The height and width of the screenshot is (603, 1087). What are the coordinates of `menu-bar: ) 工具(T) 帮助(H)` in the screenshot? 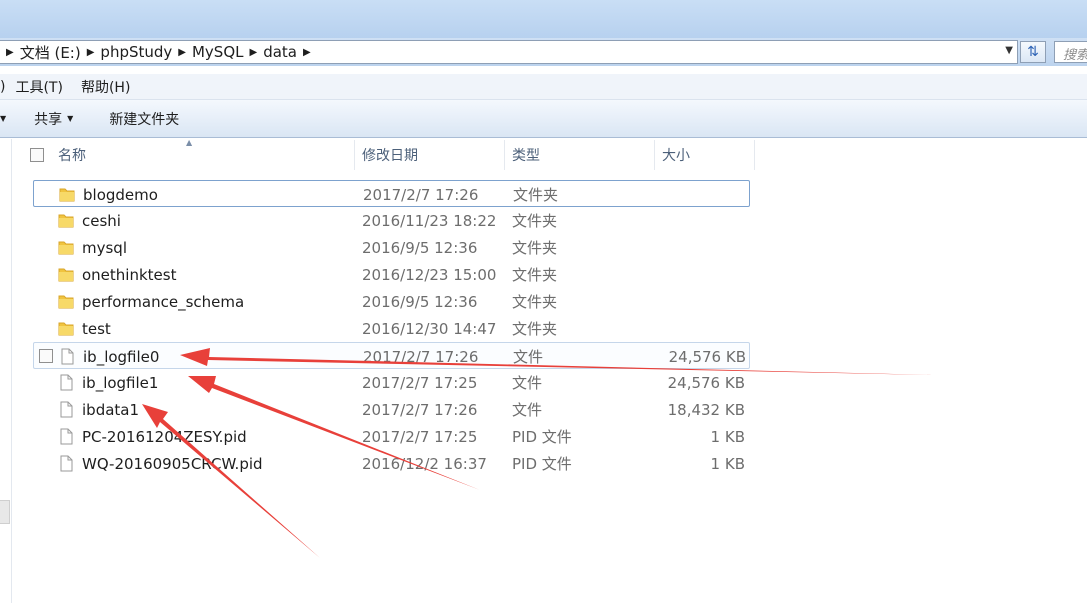 It's located at (543, 87).